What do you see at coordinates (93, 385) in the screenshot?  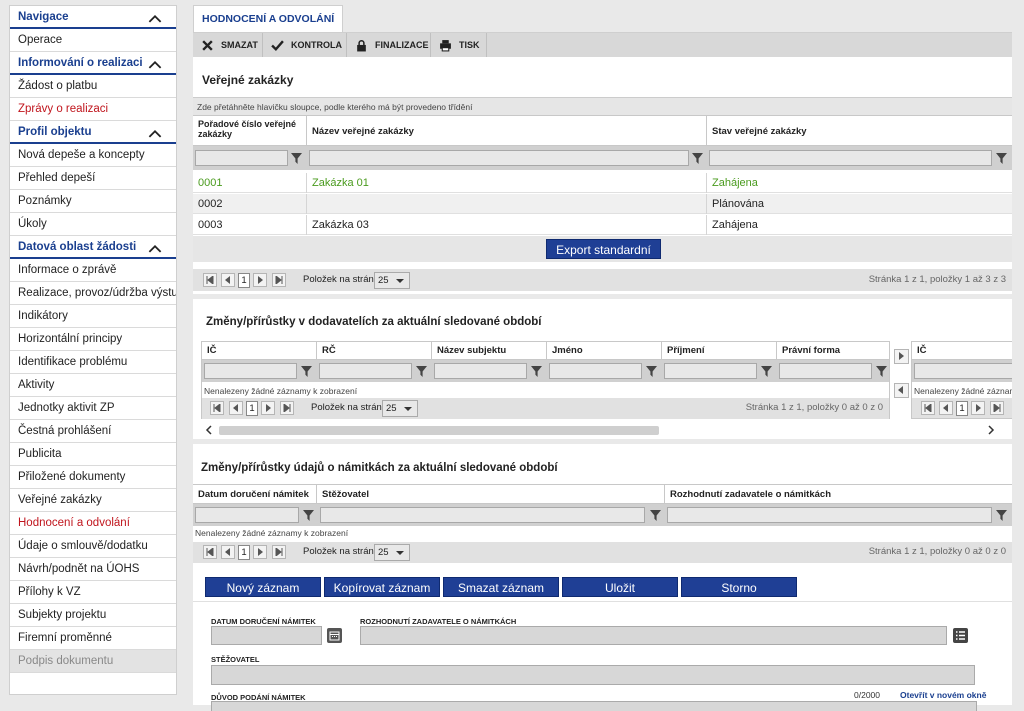 I see `sidebar-item-aktivity: Aktivity` at bounding box center [93, 385].